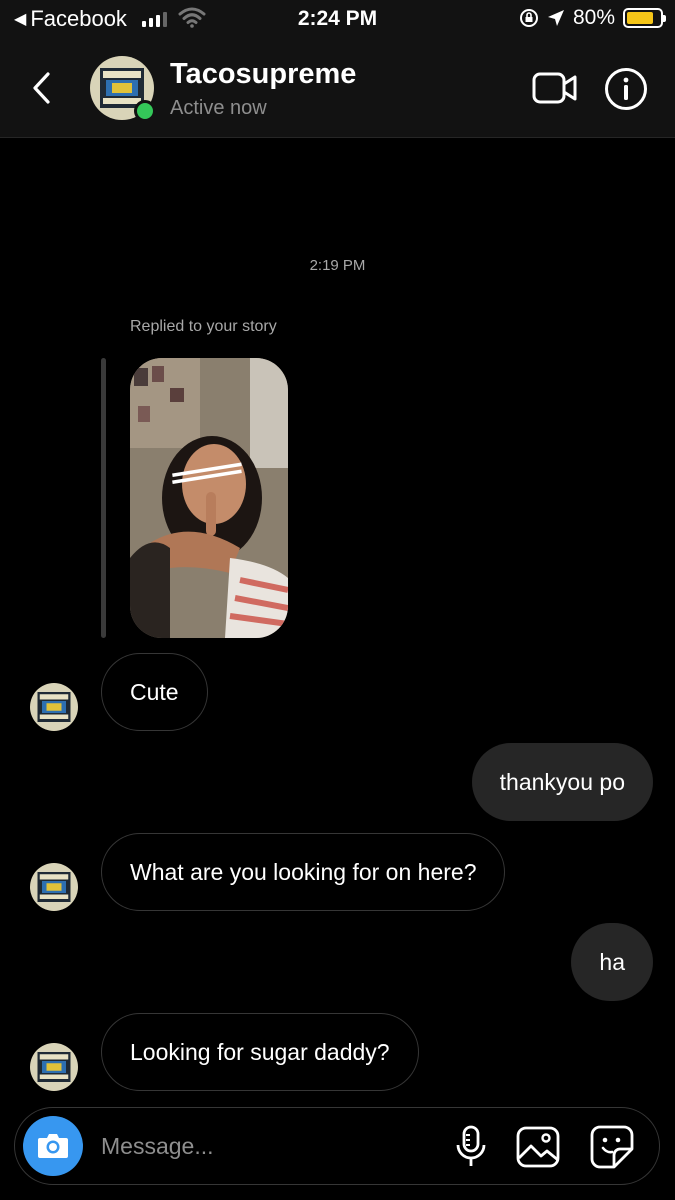 The image size is (675, 1200). I want to click on contact-avatar, so click(123, 89).